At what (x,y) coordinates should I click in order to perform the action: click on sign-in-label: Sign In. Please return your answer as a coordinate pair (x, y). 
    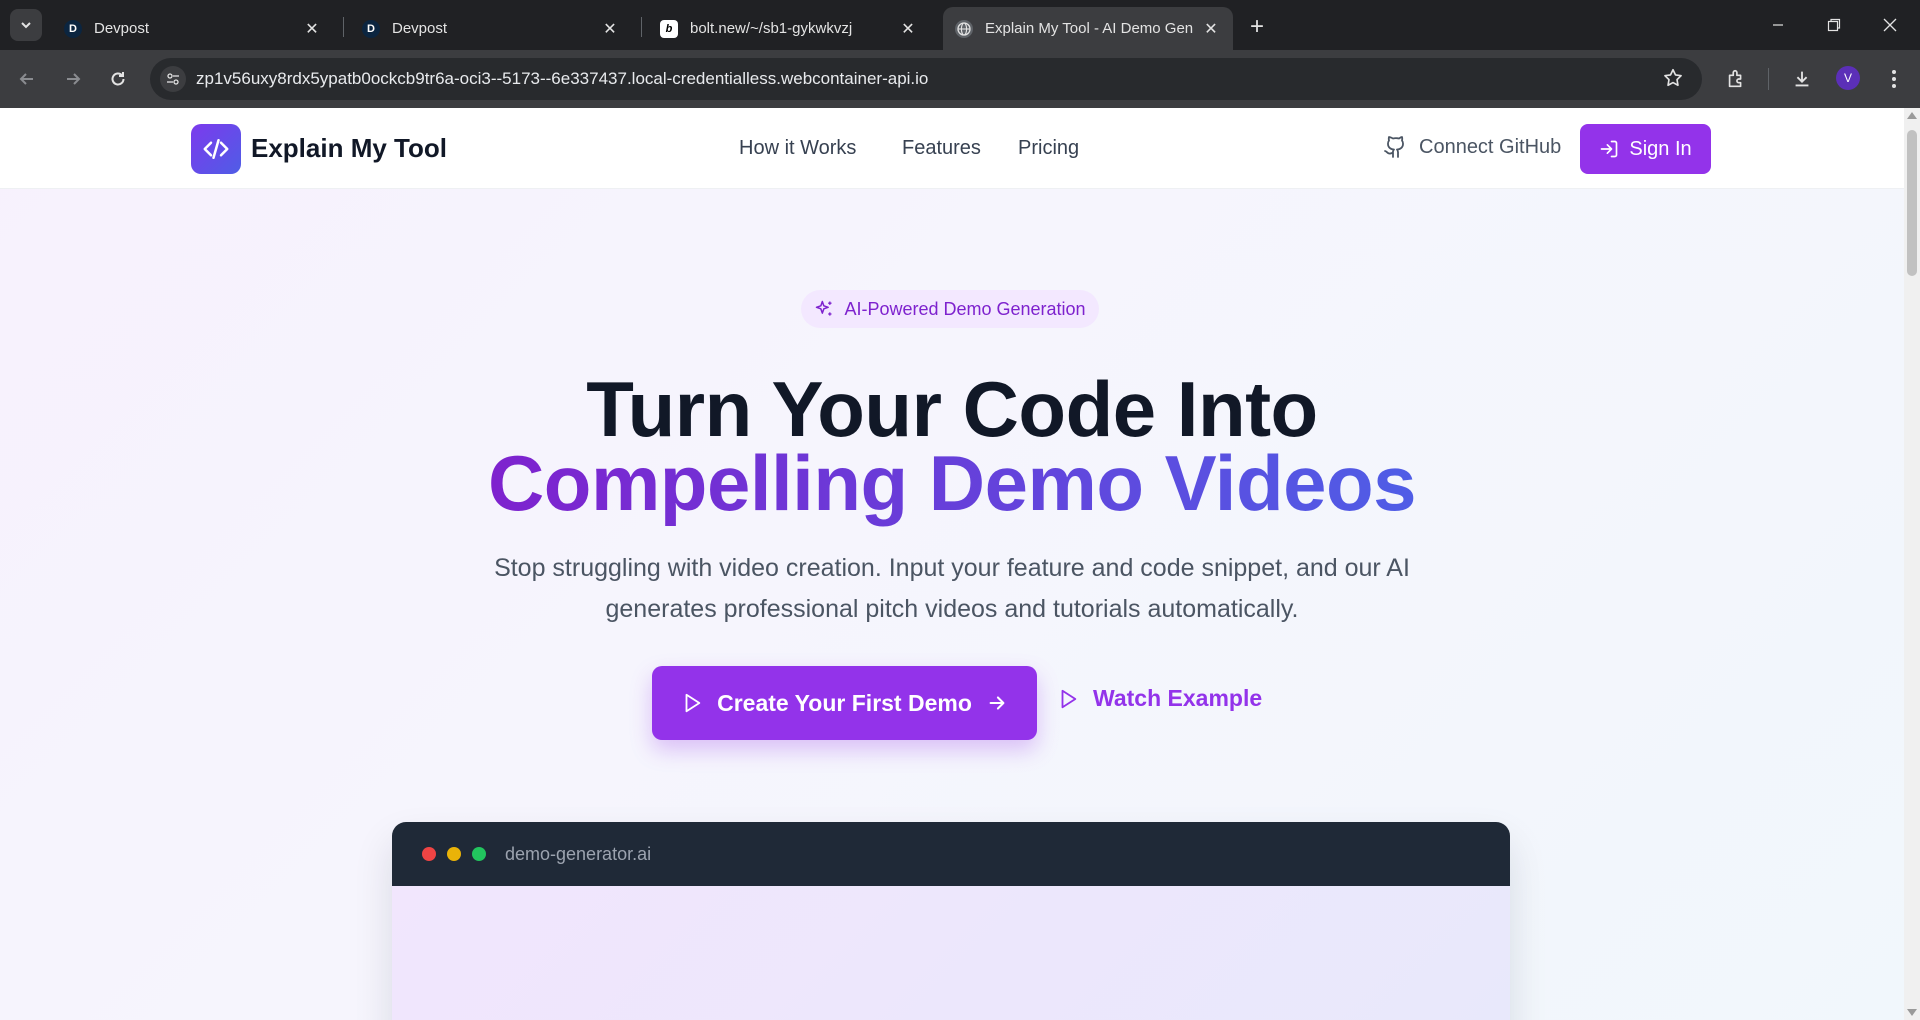
    Looking at the image, I should click on (1660, 148).